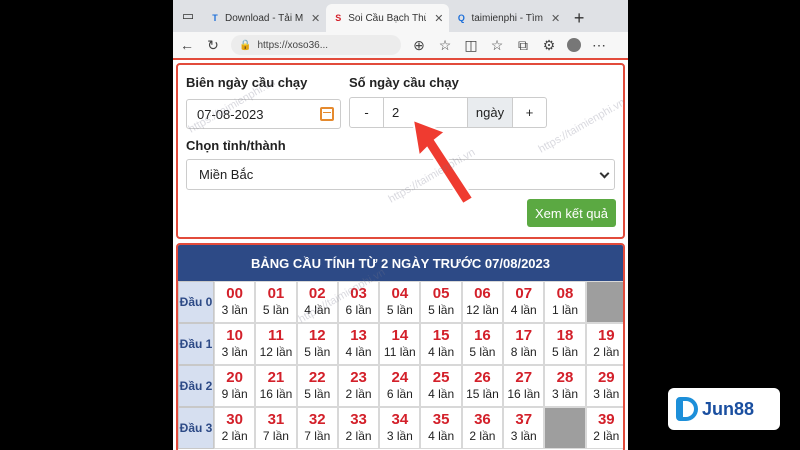 This screenshot has width=800, height=450. What do you see at coordinates (530, 112) in the screenshot?
I see `plus-button: +` at bounding box center [530, 112].